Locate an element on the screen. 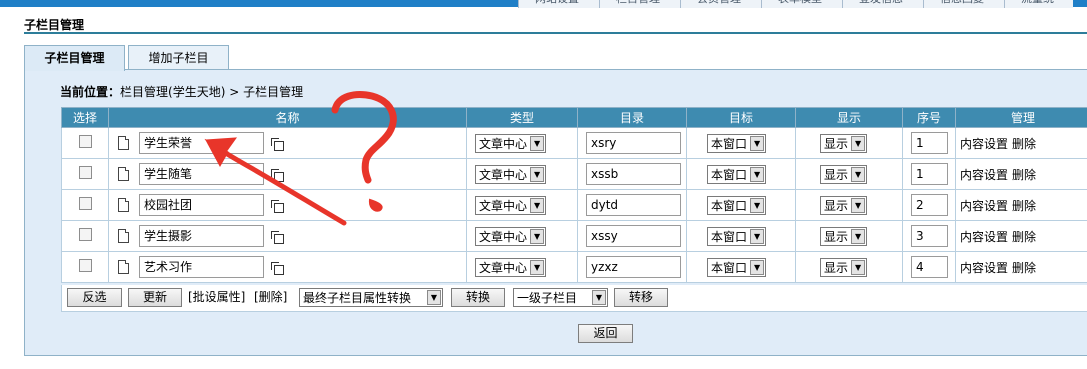 This screenshot has height=369, width=1087. red-annotation-overlay is located at coordinates (300, 158).